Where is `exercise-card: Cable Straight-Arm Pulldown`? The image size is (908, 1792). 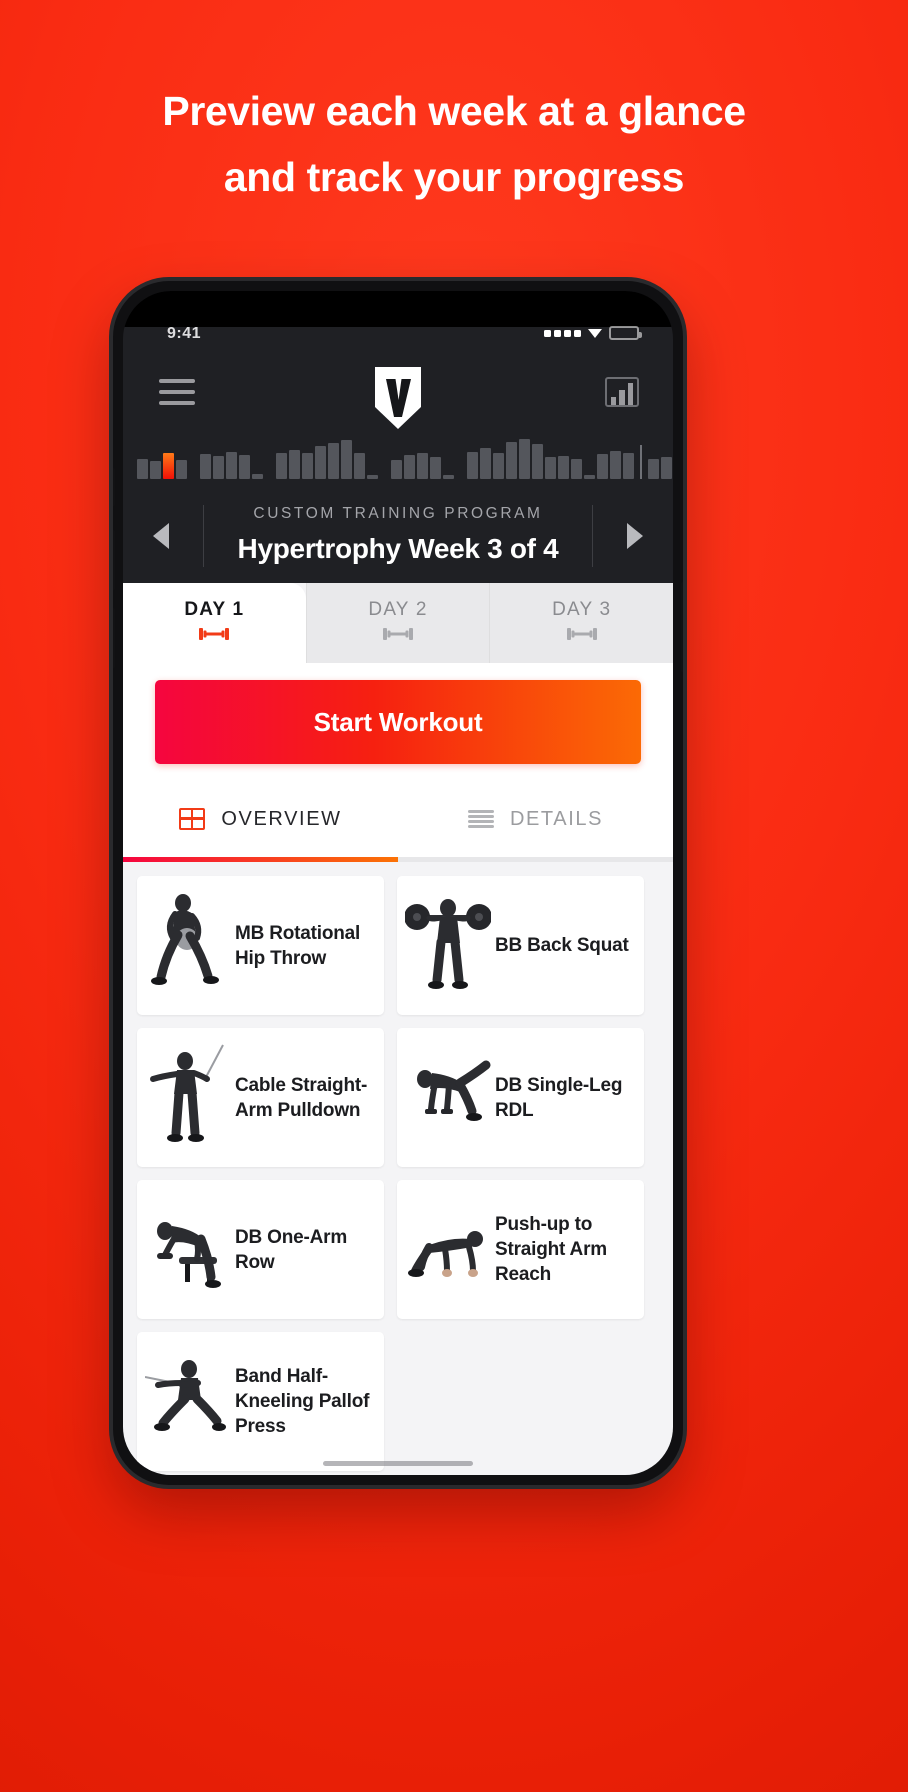
exercise-card: Cable Straight-Arm Pulldown is located at coordinates (260, 1097).